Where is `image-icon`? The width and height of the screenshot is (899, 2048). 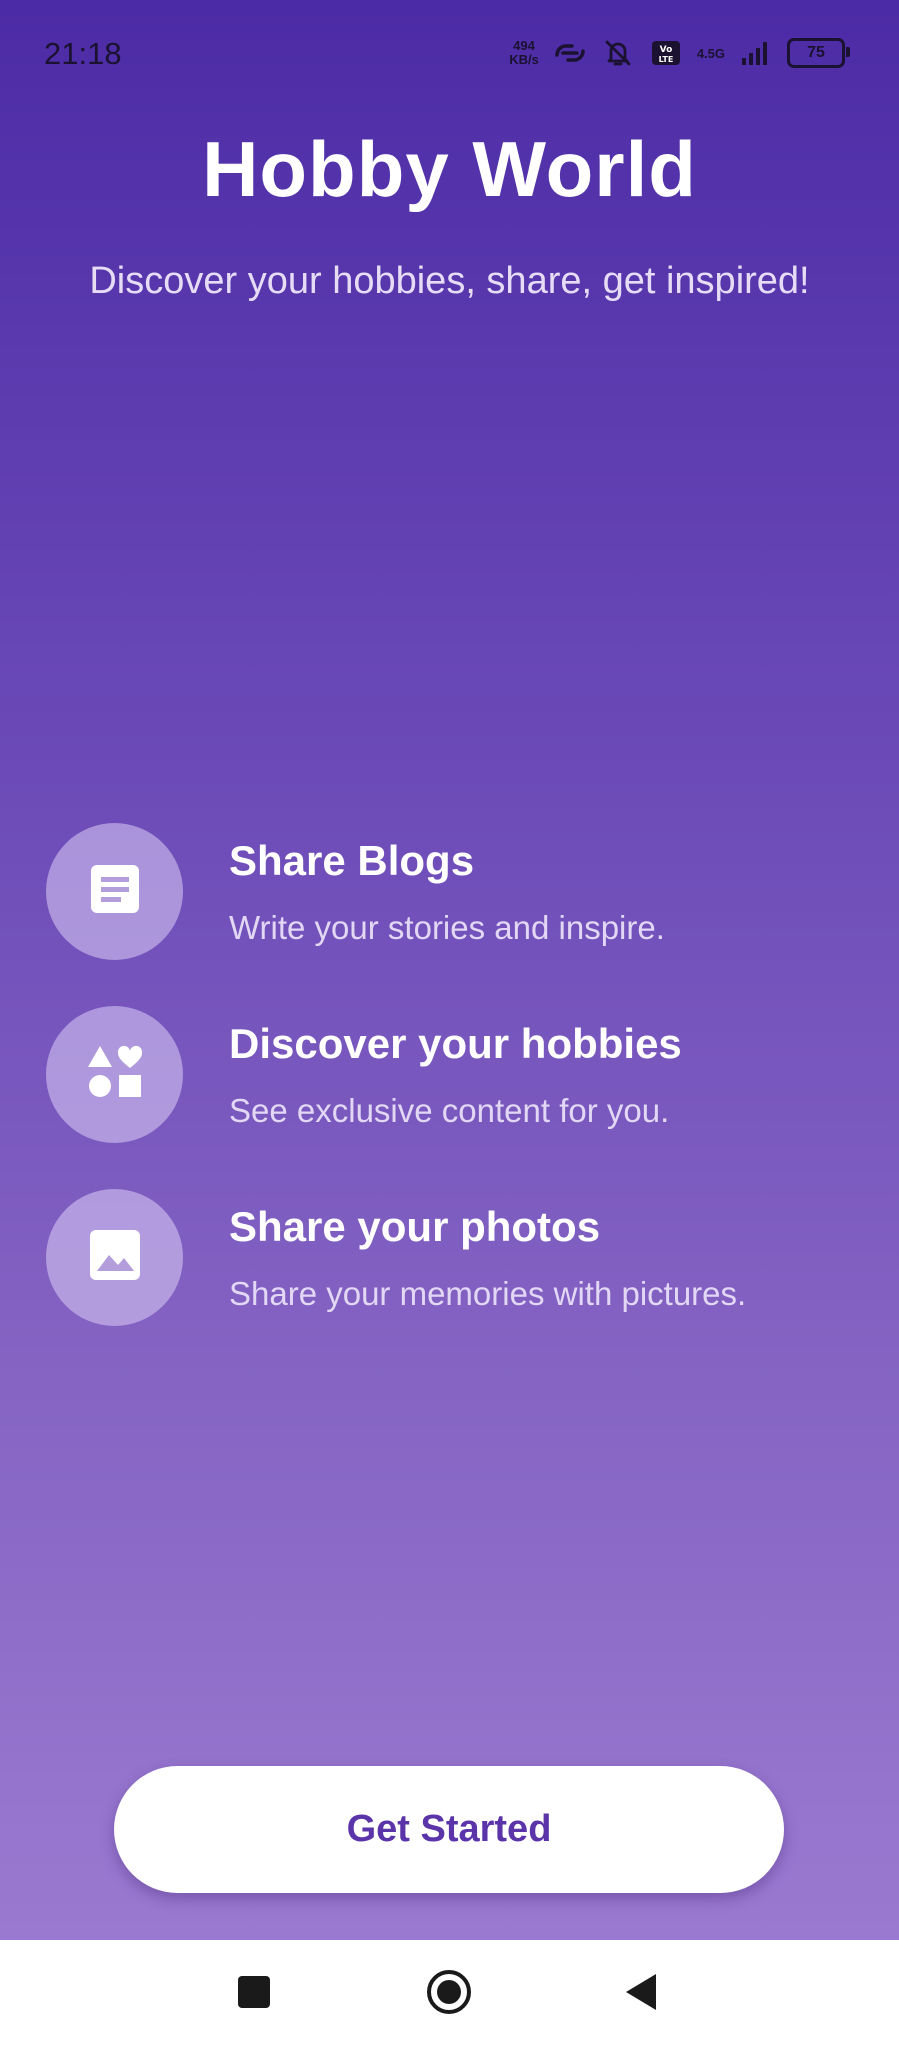 image-icon is located at coordinates (115, 1257).